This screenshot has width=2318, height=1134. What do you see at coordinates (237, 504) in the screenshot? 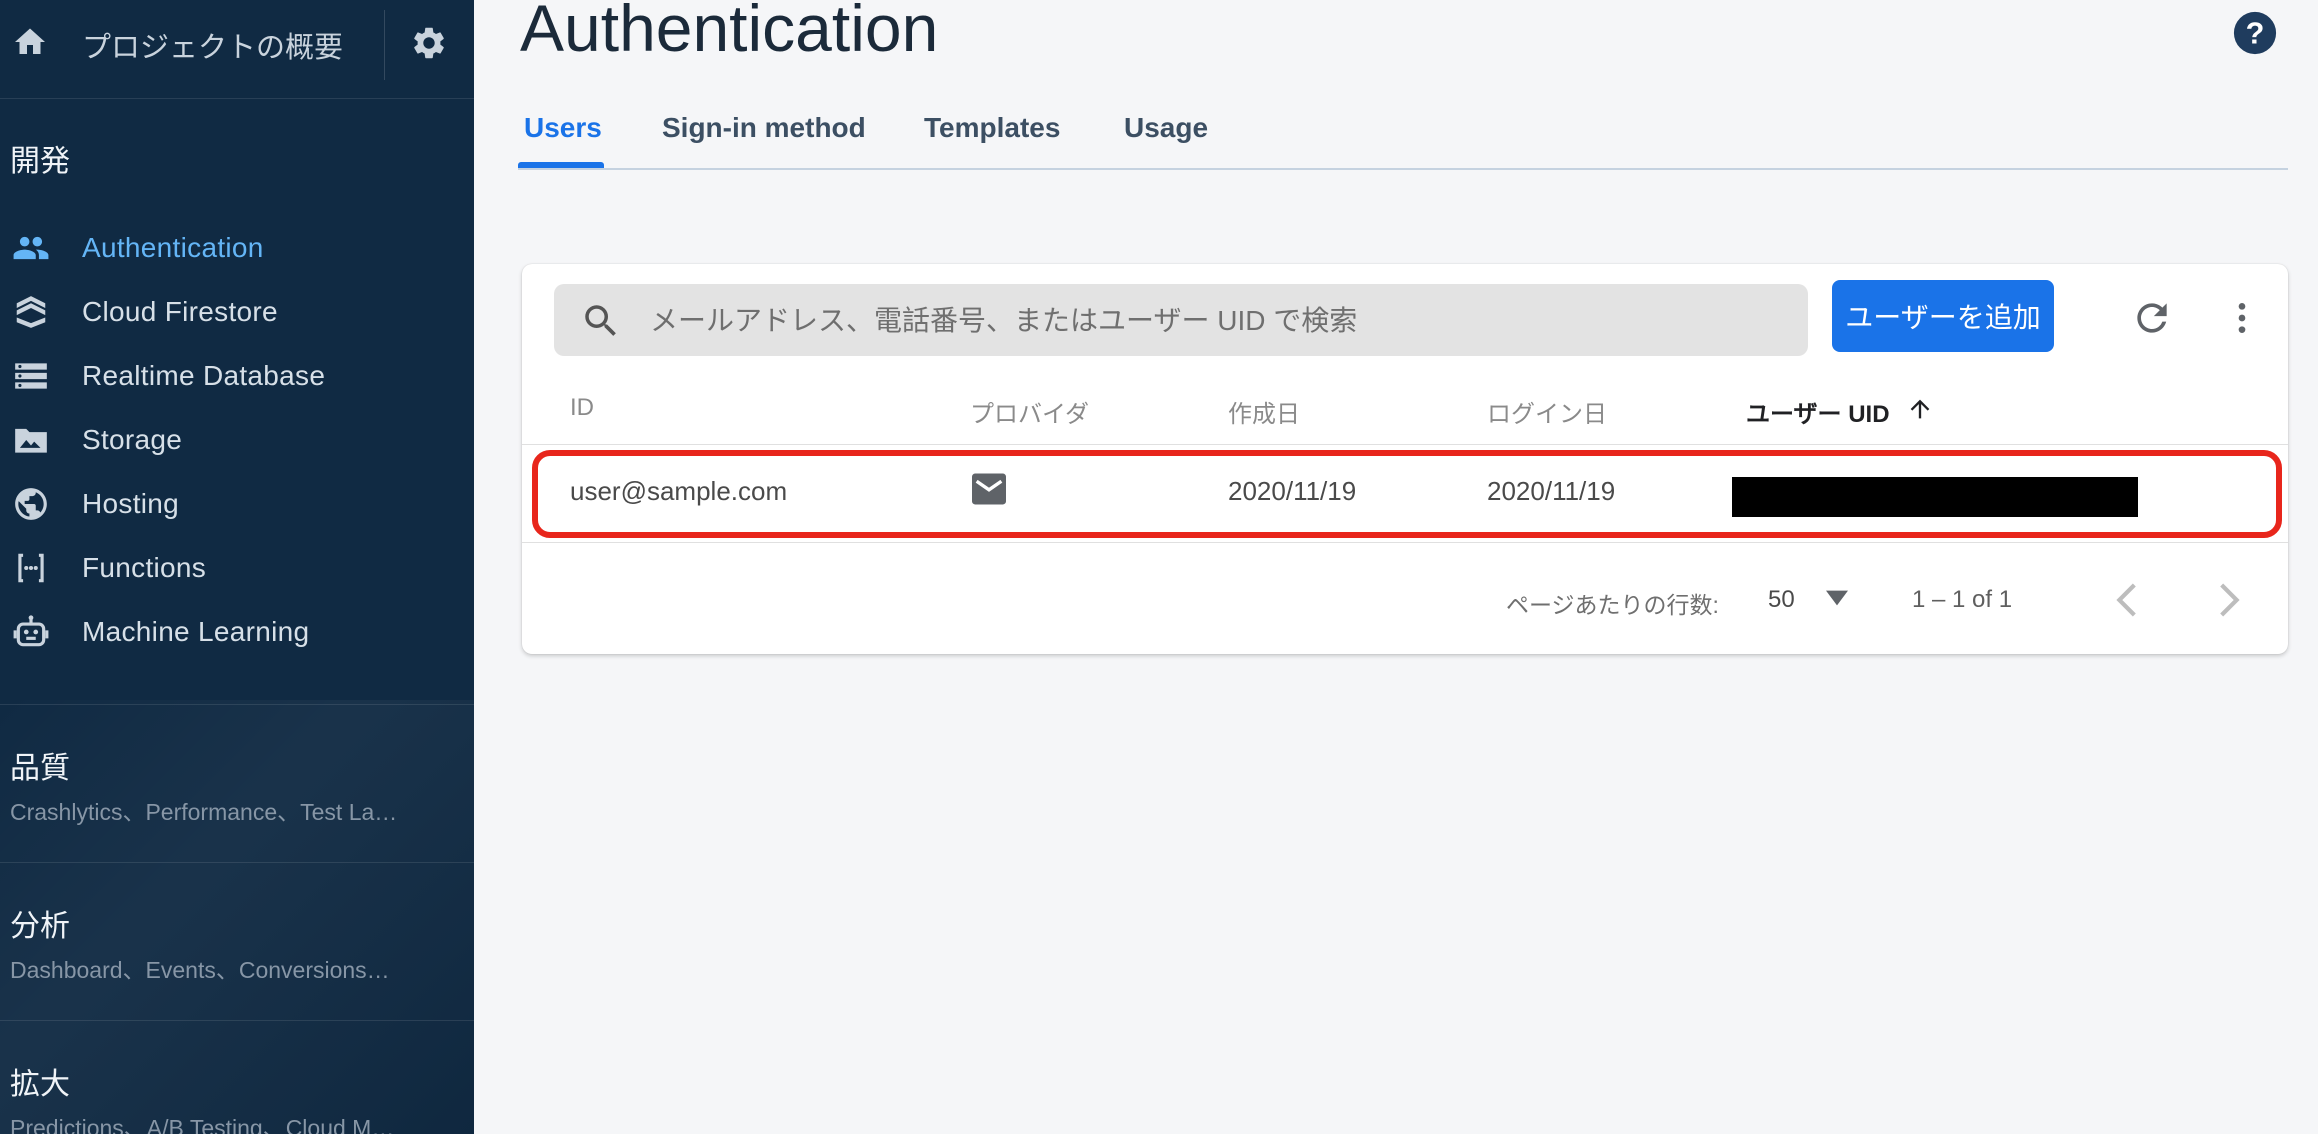
I see `sidebar-item-hosting: Hosting` at bounding box center [237, 504].